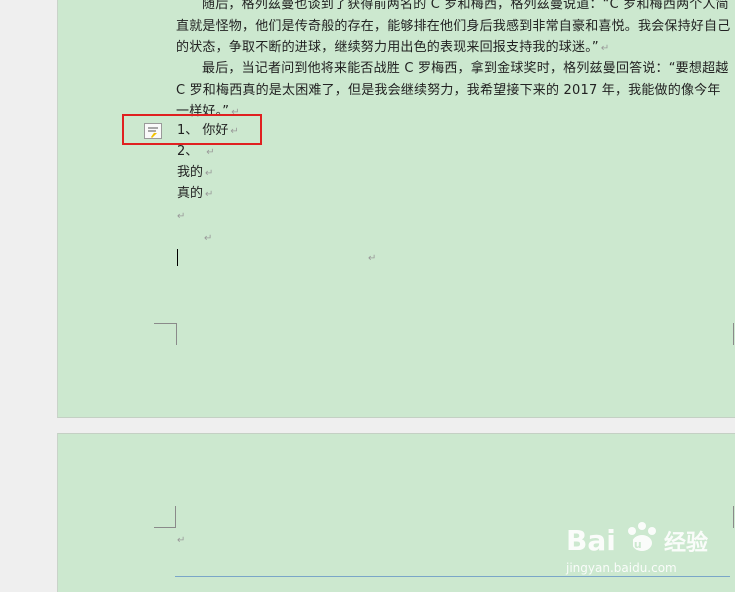 This screenshot has width=735, height=592. Describe the element at coordinates (165, 323) in the screenshot. I see `page-corner-mark-bottom-left-h` at that location.